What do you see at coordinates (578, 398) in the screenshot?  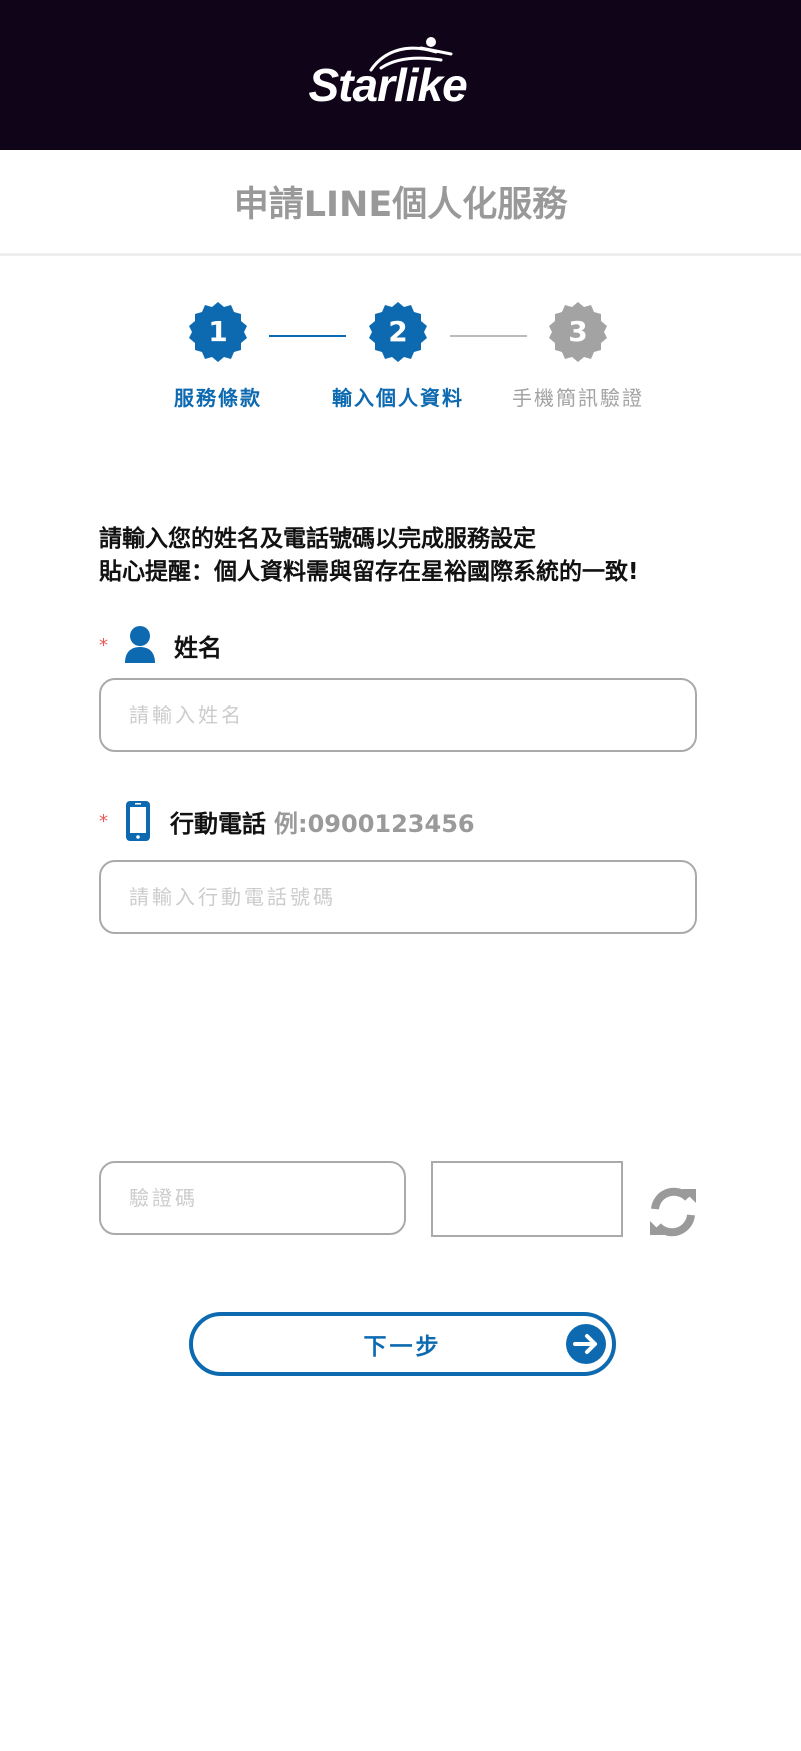 I see `step-label: 手機簡訊驗證` at bounding box center [578, 398].